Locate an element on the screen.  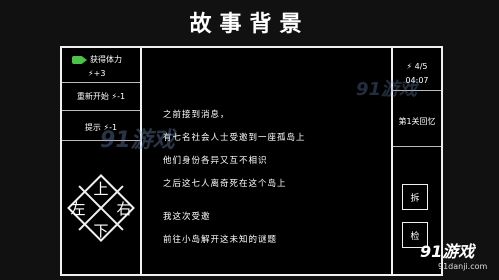
get-stamina-button: 获得体力 is located at coordinates (97, 59).